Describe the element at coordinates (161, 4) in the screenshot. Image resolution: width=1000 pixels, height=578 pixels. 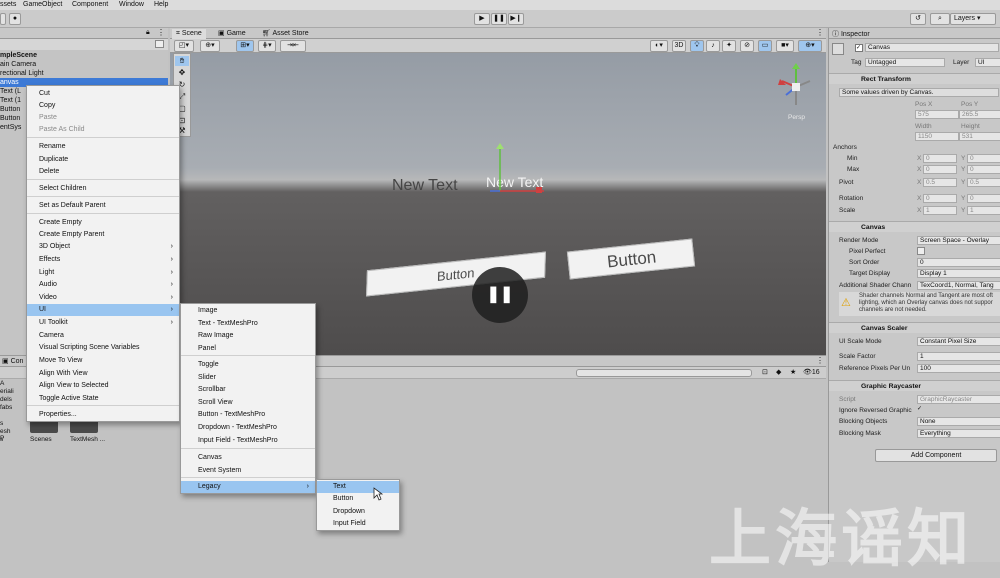
I see `menu-help: Help` at that location.